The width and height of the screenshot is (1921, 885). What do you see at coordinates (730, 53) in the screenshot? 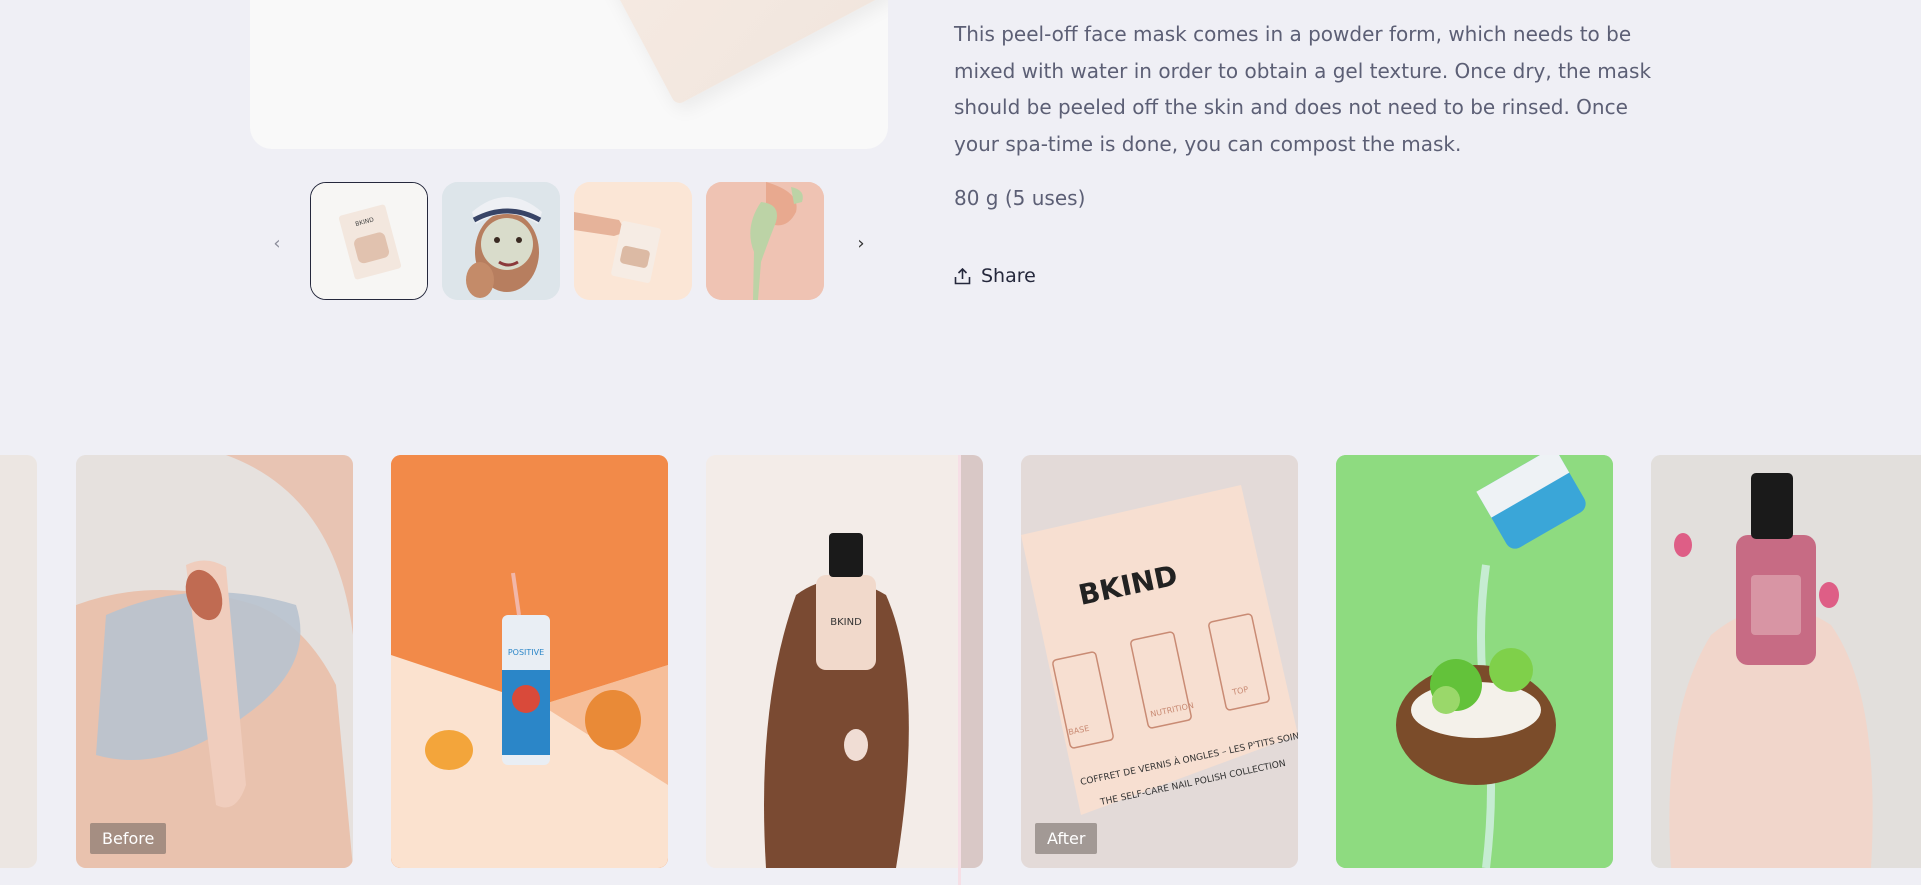
I see `mask-package-image` at bounding box center [730, 53].